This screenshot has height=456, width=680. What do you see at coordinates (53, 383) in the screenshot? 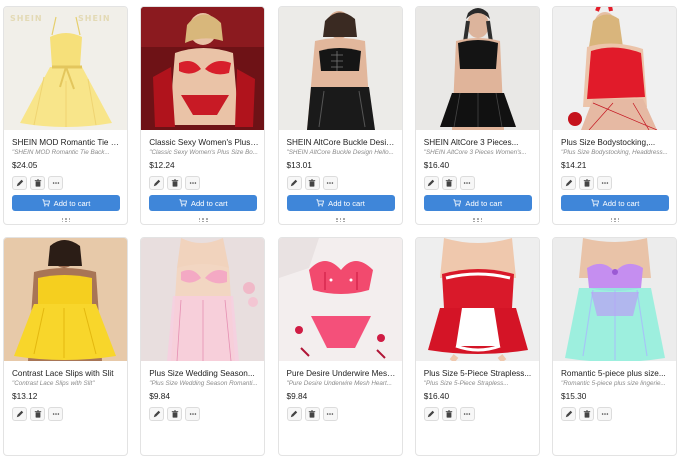
I see `product-subtitle: "Contrast Lace Slips with Slit"` at bounding box center [53, 383].